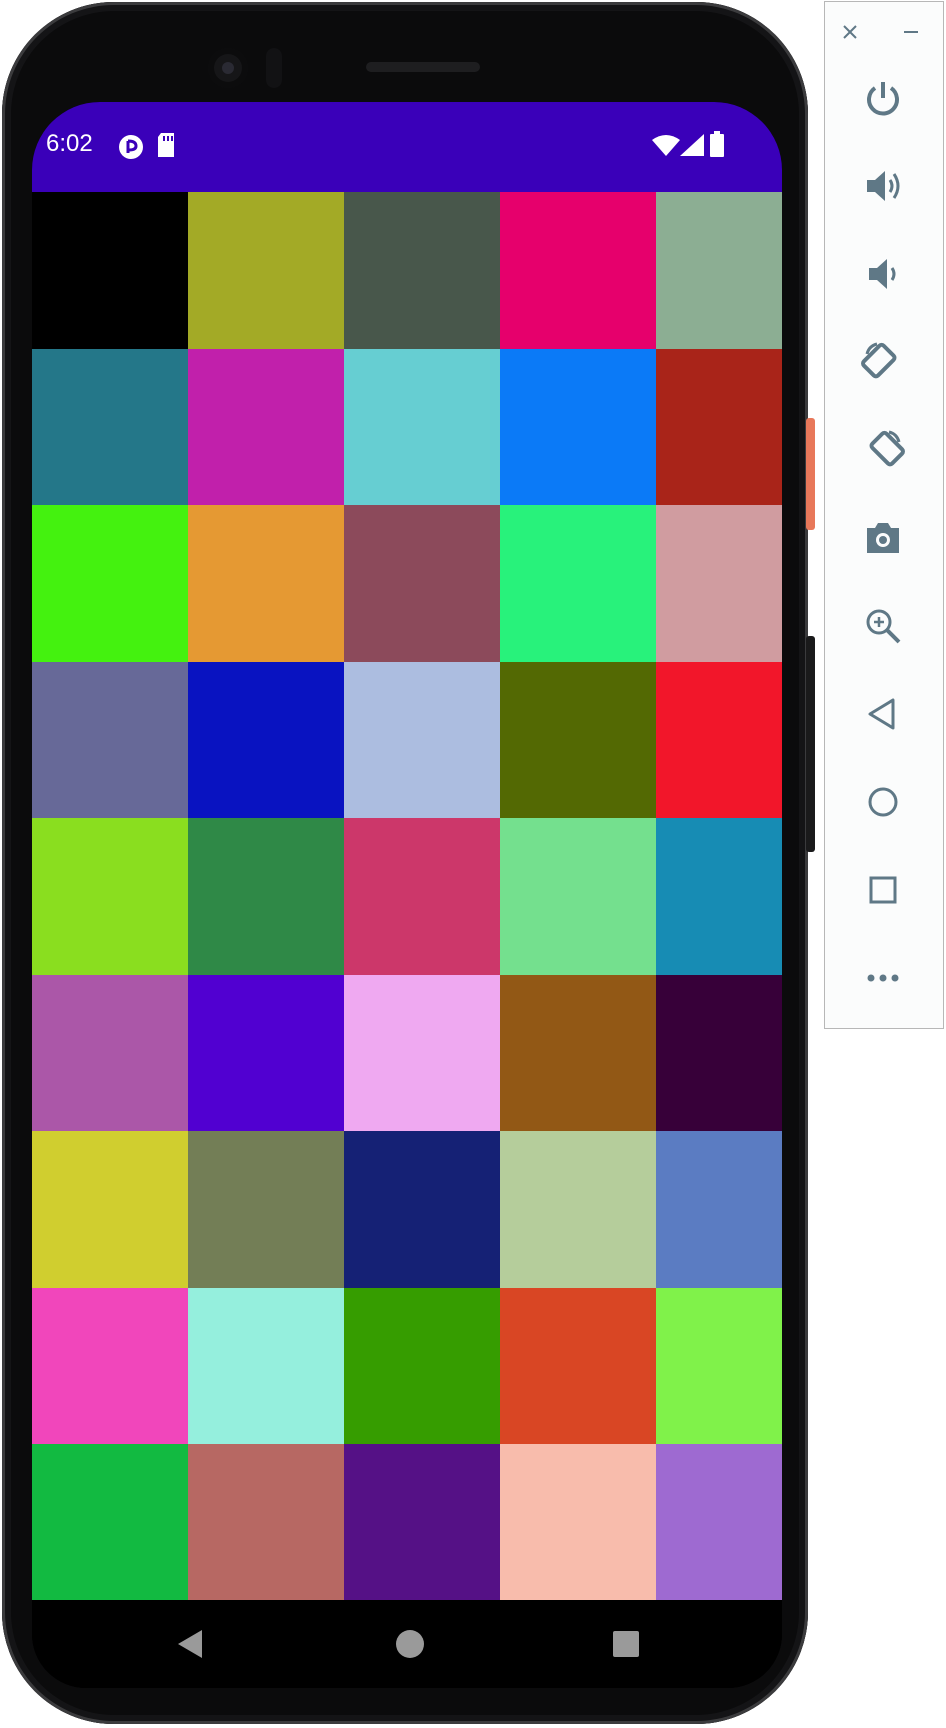  Describe the element at coordinates (883, 362) in the screenshot. I see `rotate-left-icon` at that location.